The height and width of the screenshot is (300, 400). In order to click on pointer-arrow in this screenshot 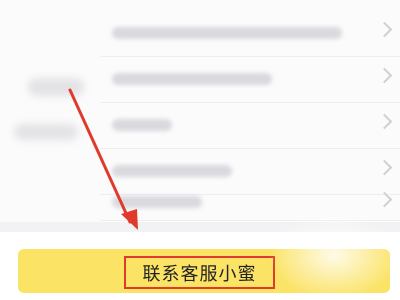, I will do `click(103, 159)`.